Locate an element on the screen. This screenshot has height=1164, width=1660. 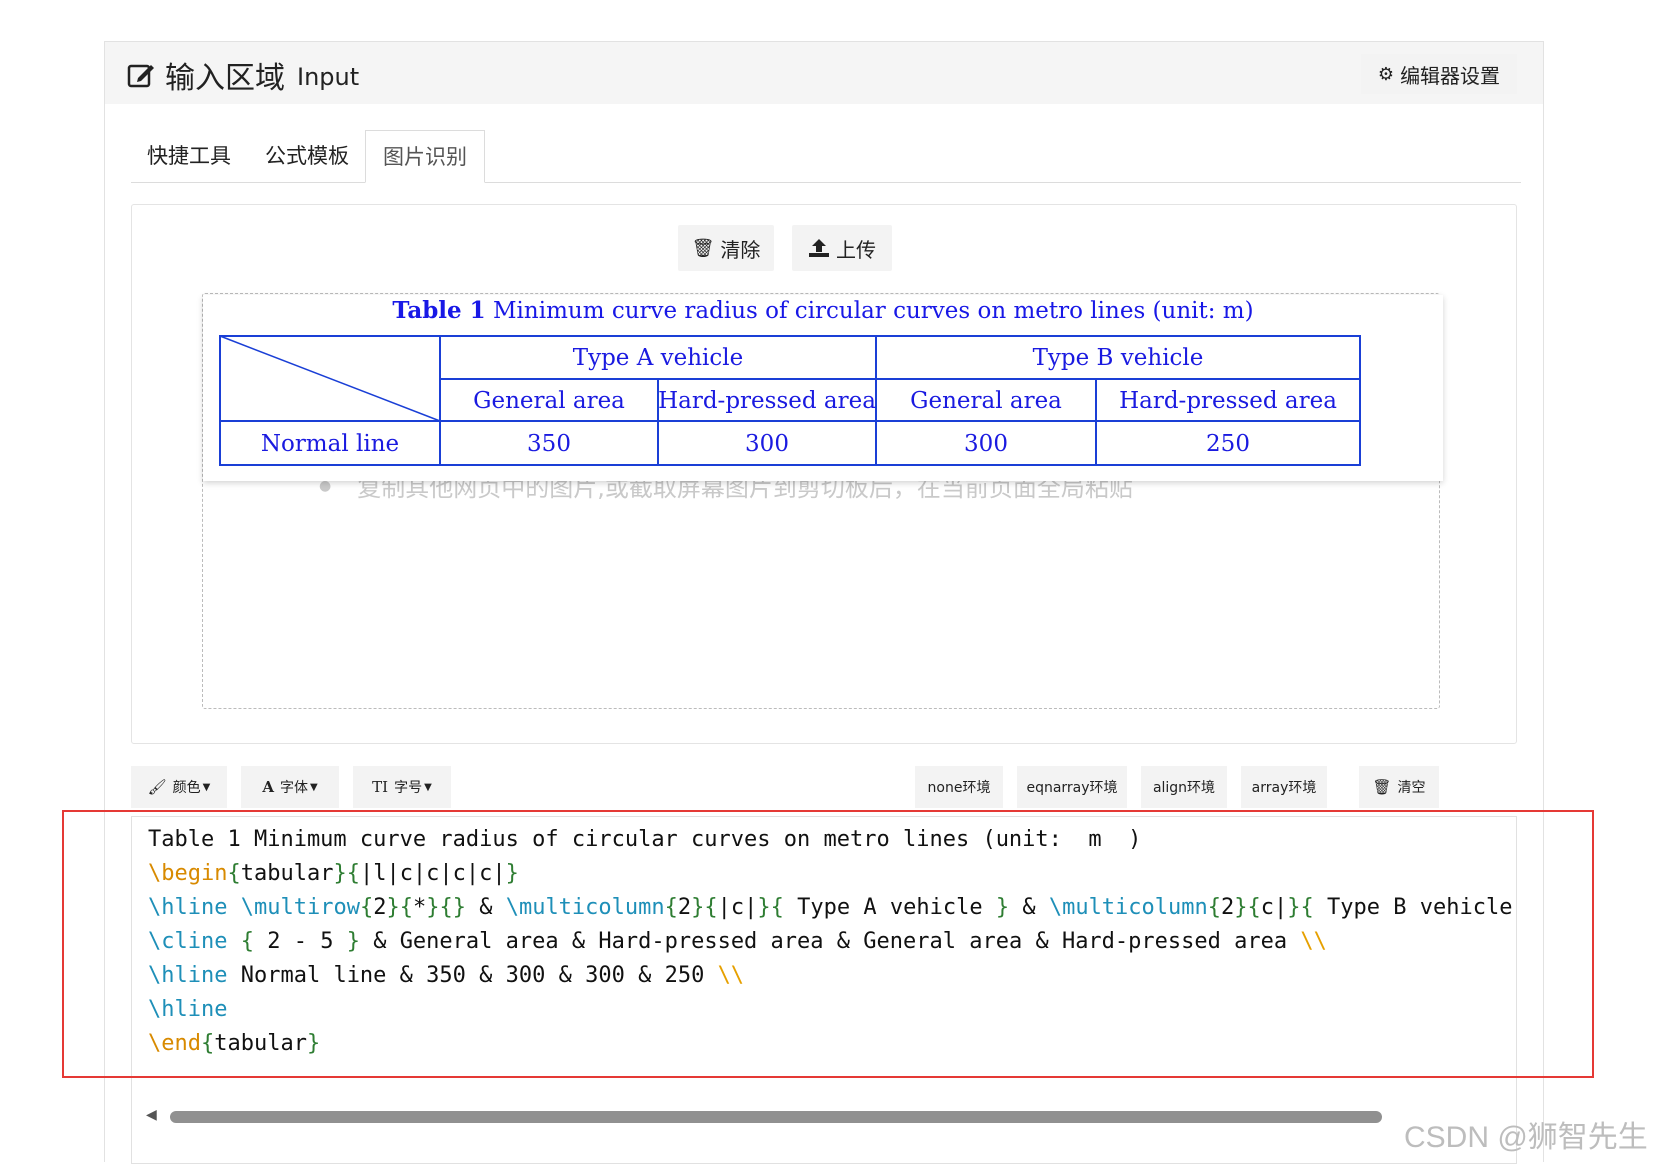
edit-icon is located at coordinates (140, 76).